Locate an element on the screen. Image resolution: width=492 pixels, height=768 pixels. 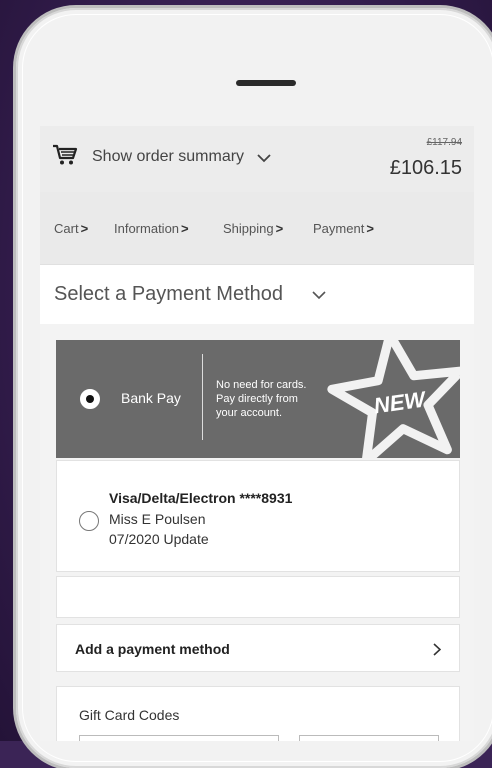
add-payment-method-button: Add a payment method is located at coordinates (258, 648).